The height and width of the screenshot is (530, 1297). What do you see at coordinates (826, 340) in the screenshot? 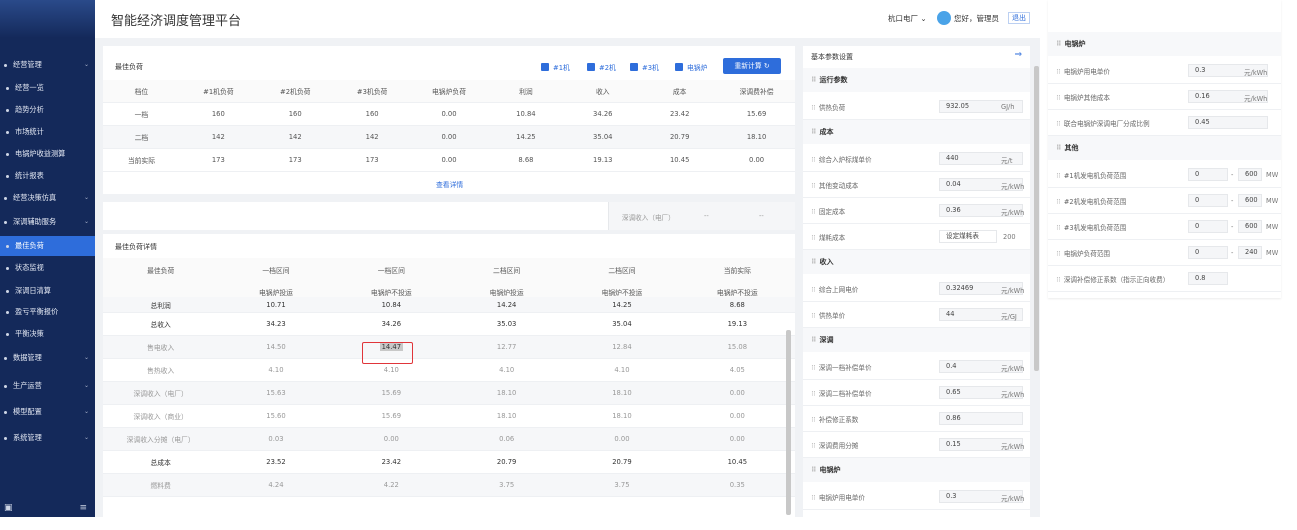
I see `section-name: 深调` at bounding box center [826, 340].